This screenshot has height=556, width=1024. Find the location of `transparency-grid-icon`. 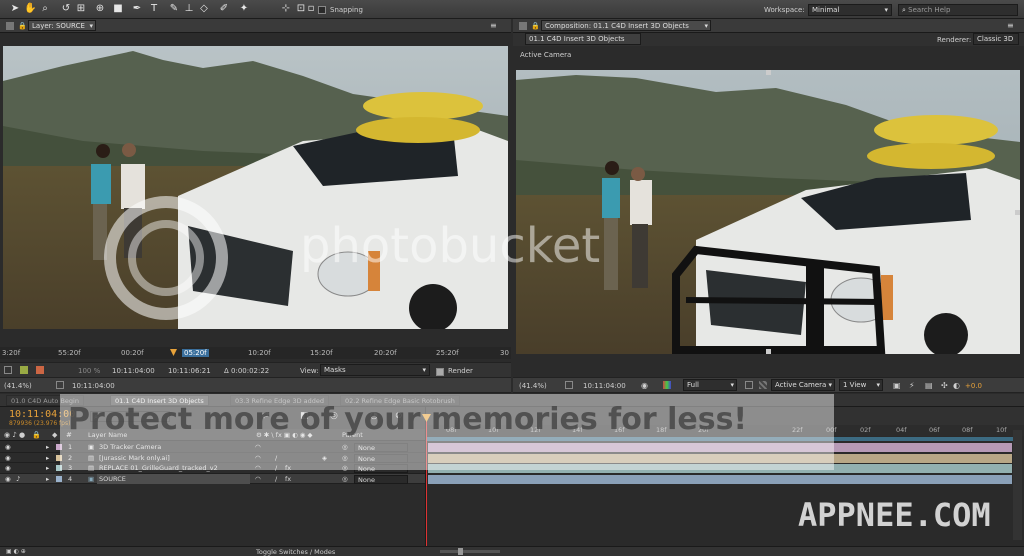

transparency-grid-icon is located at coordinates (763, 385).